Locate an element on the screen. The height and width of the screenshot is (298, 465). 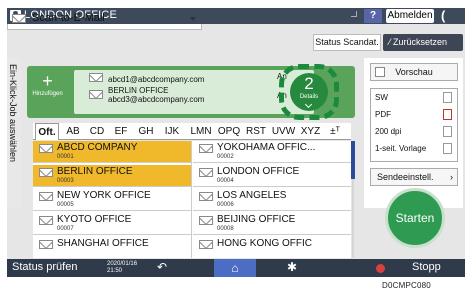
home-icon: ⌂ is located at coordinates (235, 268).